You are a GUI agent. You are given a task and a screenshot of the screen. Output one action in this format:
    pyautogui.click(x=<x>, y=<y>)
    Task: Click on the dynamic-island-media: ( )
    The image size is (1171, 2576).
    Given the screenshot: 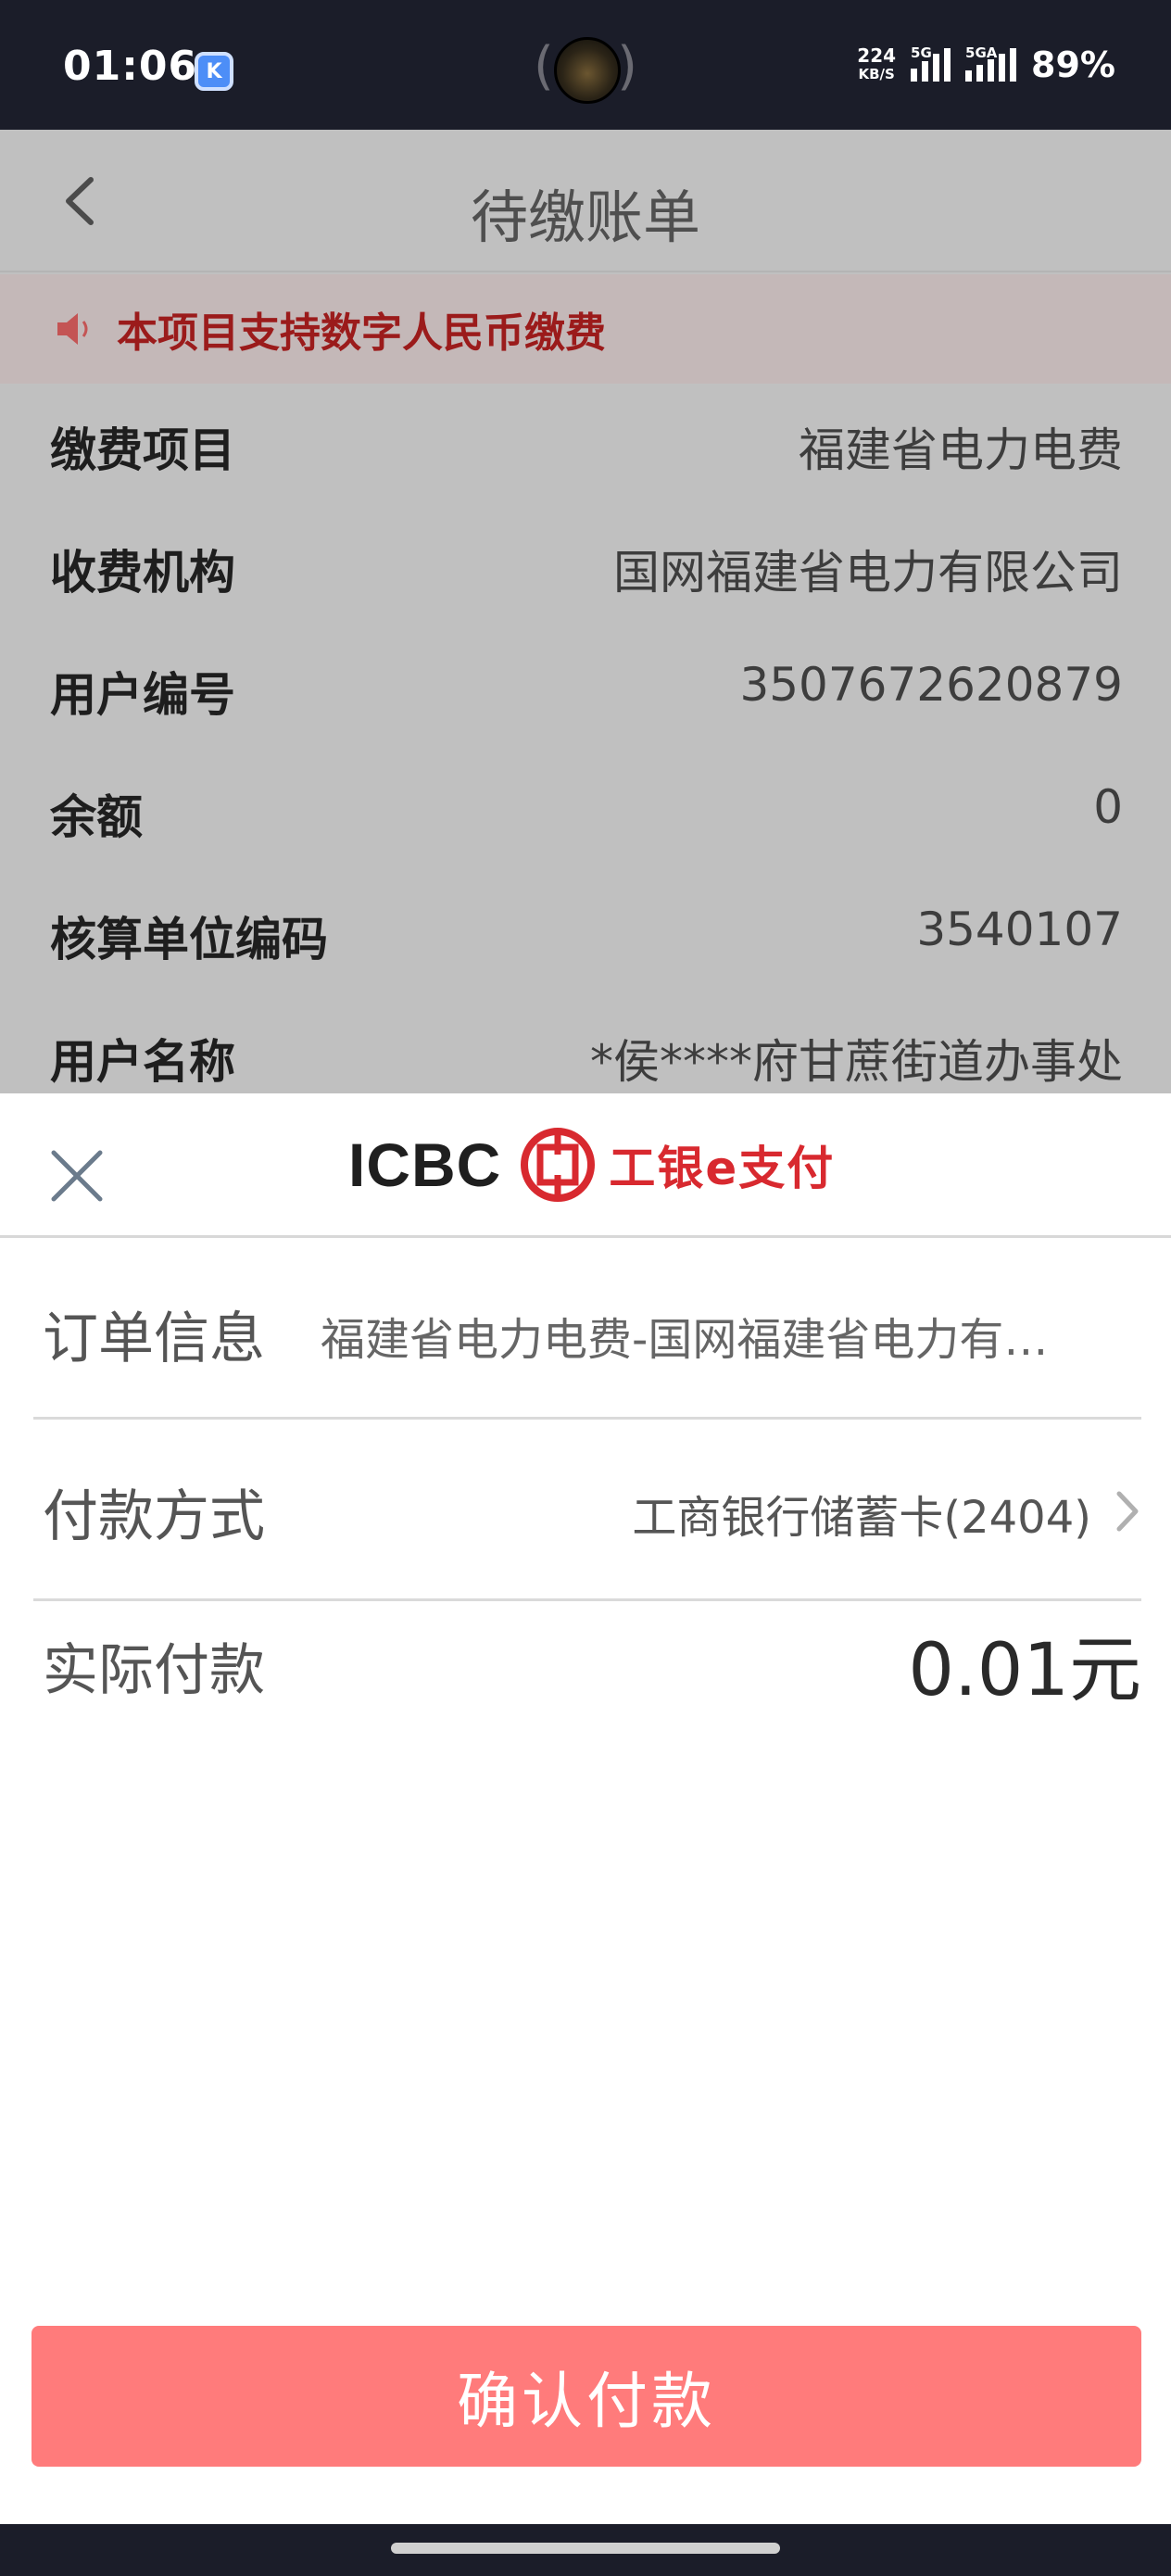 What is the action you would take?
    pyautogui.click(x=585, y=70)
    